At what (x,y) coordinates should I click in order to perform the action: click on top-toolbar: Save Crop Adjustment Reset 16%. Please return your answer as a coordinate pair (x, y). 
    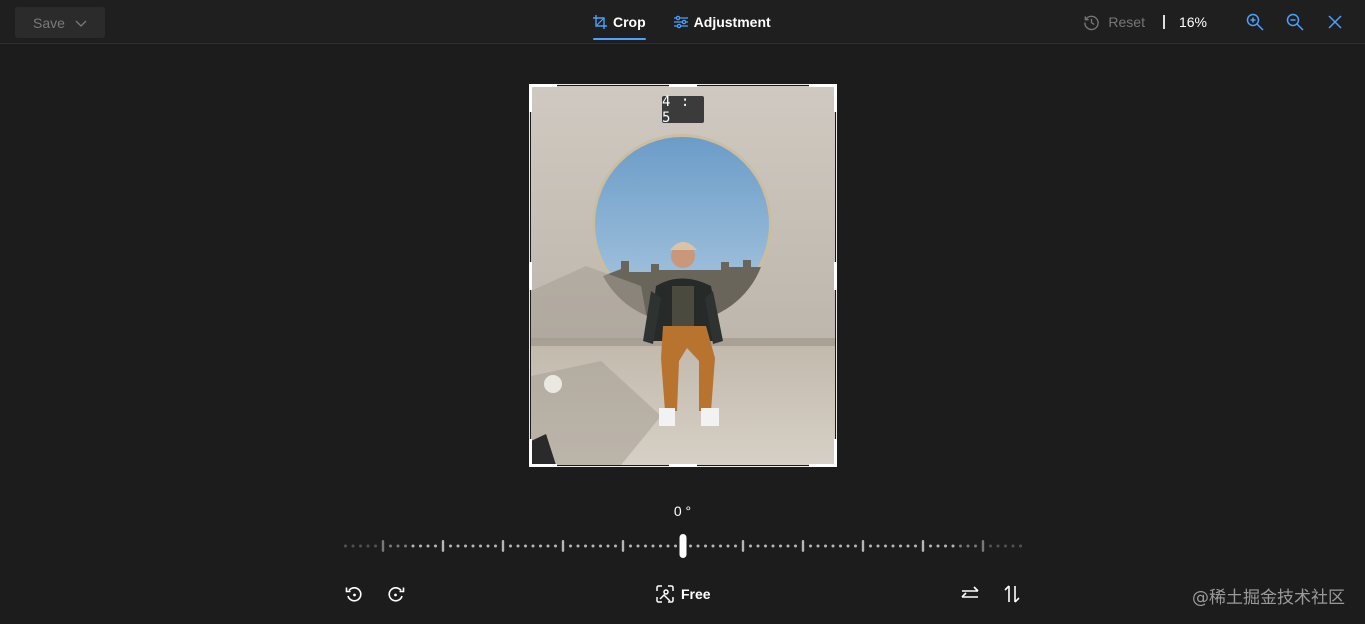
    Looking at the image, I should click on (682, 22).